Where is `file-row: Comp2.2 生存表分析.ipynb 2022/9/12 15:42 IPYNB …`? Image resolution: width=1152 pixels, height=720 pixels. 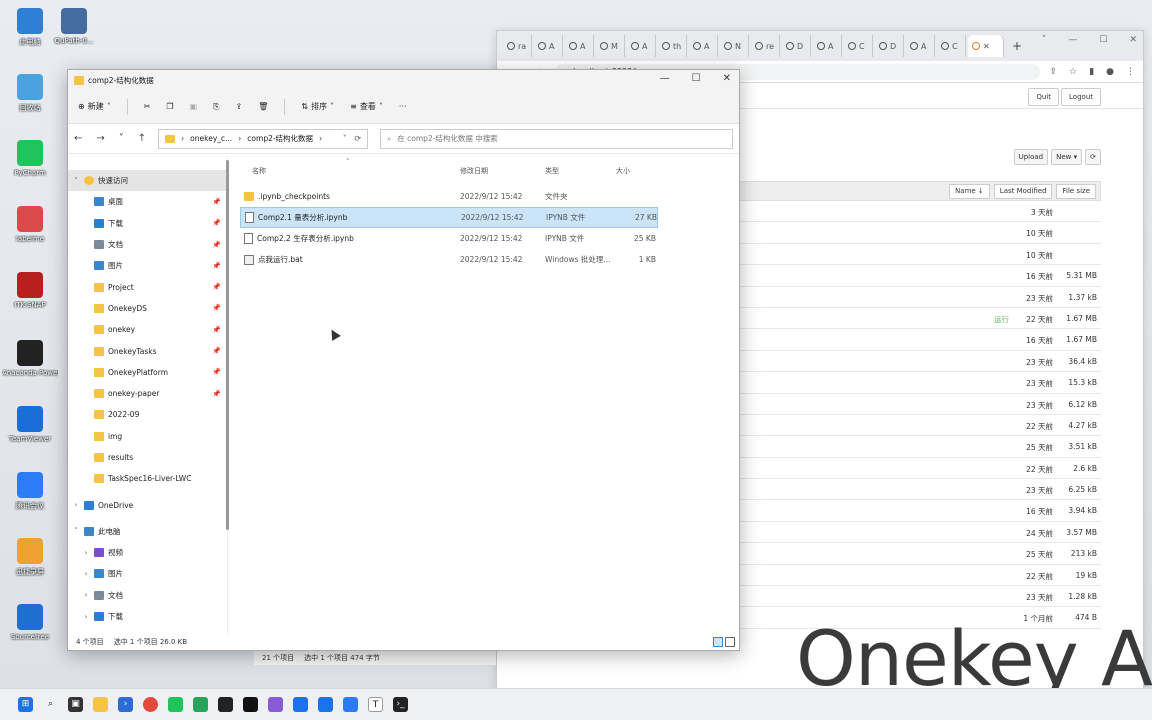 file-row: Comp2.2 生存表分析.ipynb 2022/9/12 15:42 IPYNB … is located at coordinates (449, 238).